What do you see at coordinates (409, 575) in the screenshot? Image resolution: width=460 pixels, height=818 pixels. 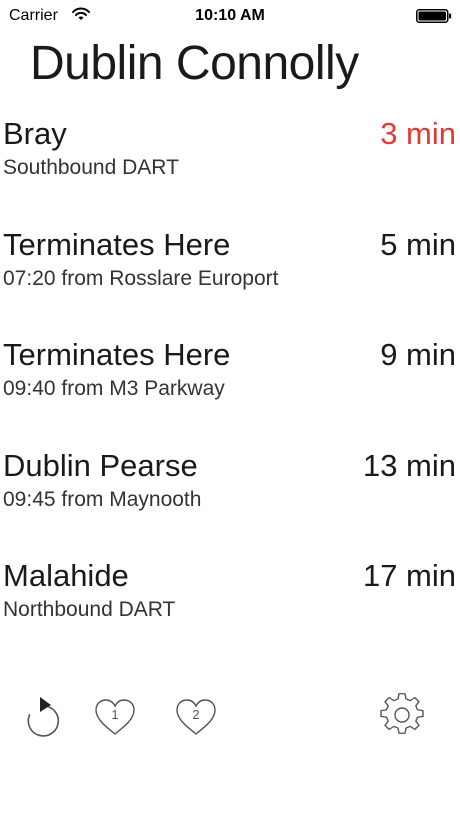 I see `departure-due: 17 min` at bounding box center [409, 575].